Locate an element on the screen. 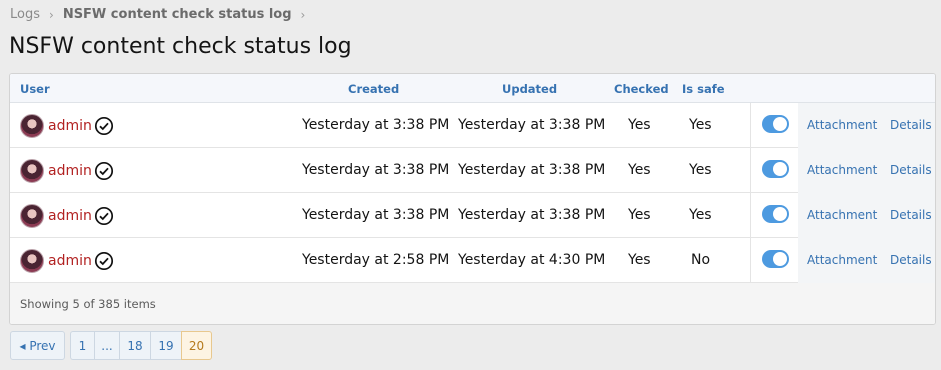 The width and height of the screenshot is (941, 370). column-header-created: Created is located at coordinates (374, 89).